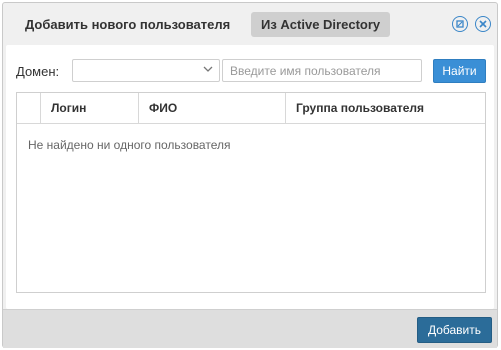 The height and width of the screenshot is (350, 501). I want to click on close-icon, so click(483, 24).